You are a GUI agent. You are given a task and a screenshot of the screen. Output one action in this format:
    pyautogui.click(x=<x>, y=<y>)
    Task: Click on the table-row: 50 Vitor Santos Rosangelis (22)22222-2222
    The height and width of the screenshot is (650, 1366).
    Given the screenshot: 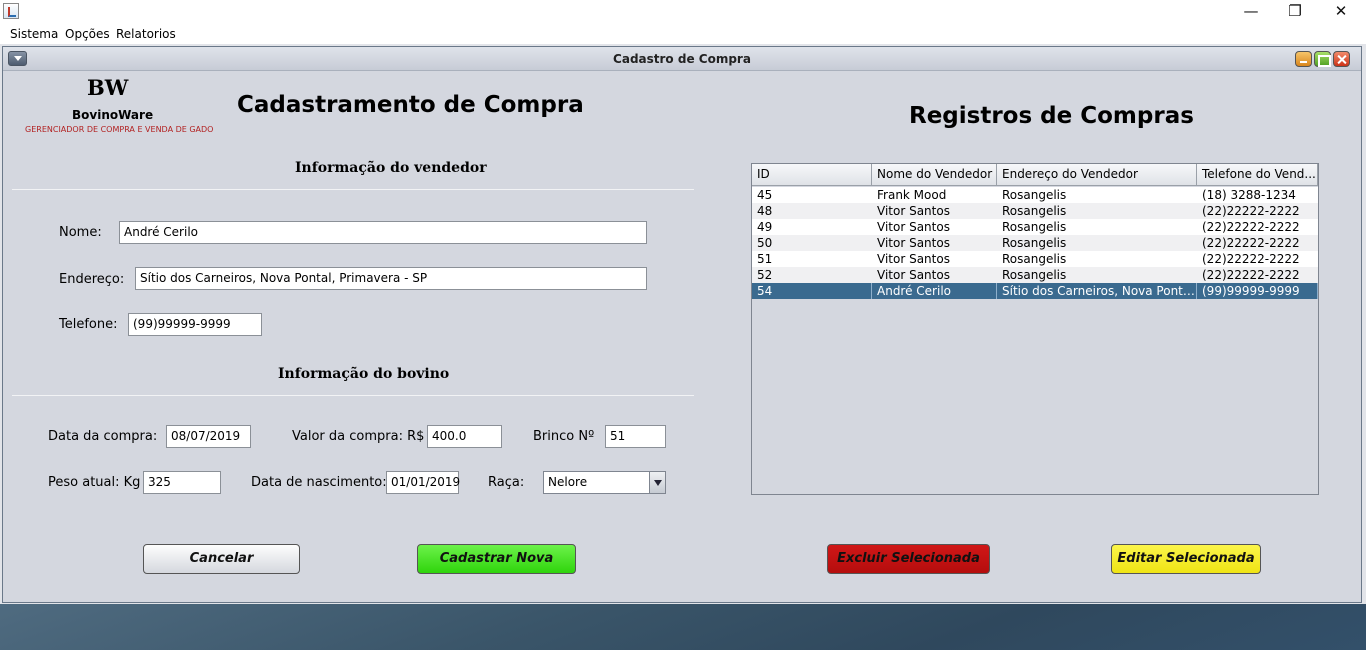 What is the action you would take?
    pyautogui.click(x=1035, y=243)
    